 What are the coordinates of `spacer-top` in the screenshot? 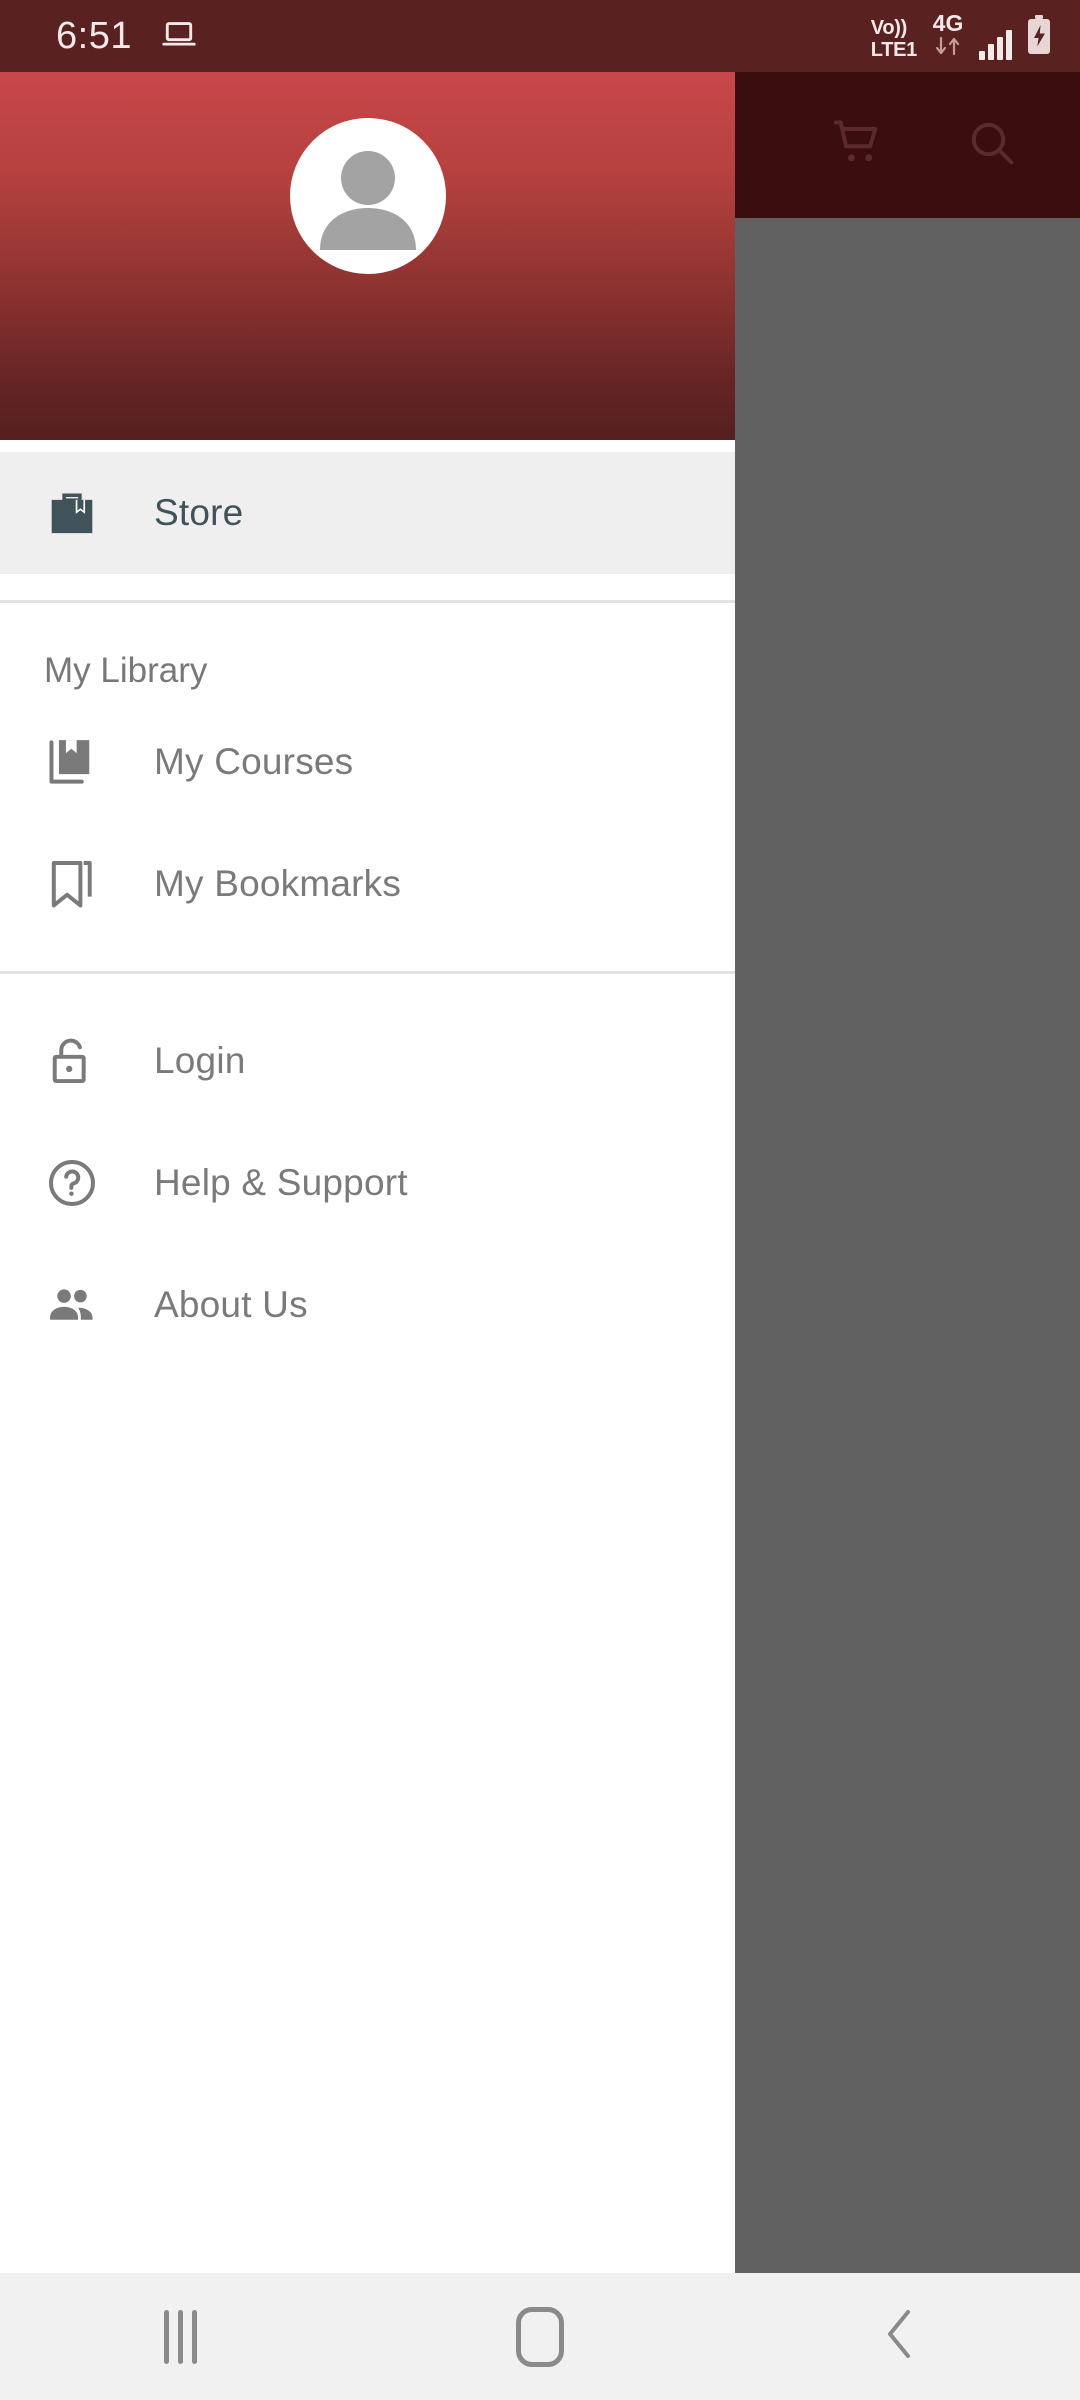 It's located at (367, 446).